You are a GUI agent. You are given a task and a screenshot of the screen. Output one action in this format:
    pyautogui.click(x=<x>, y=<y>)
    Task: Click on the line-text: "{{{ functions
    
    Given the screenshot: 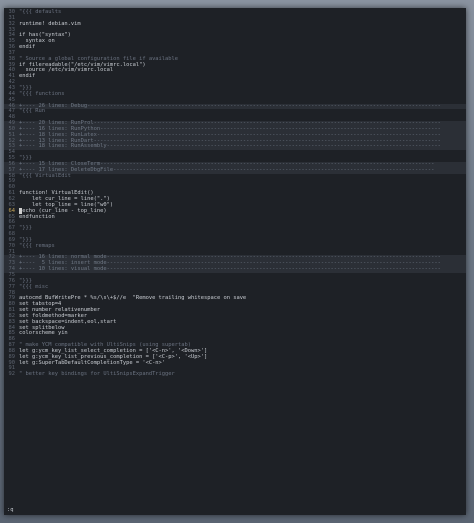 What is the action you would take?
    pyautogui.click(x=42, y=93)
    